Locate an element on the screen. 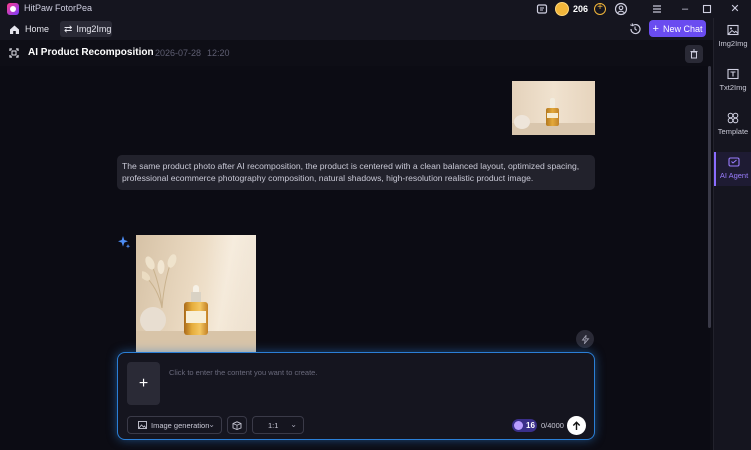  aspect-ratio-dropdown: 1:1 ⌄ is located at coordinates (278, 425).